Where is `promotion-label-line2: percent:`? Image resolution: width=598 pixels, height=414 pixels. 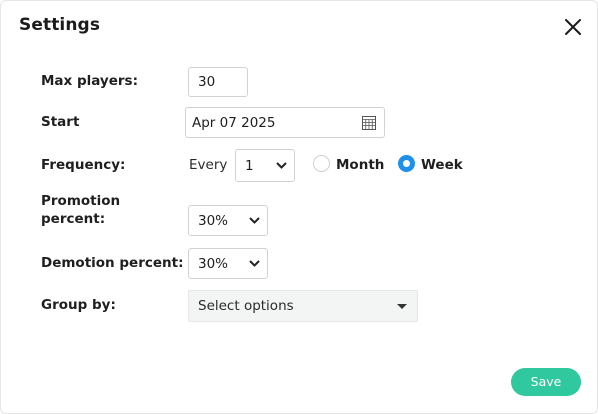 promotion-label-line2: percent: is located at coordinates (73, 219).